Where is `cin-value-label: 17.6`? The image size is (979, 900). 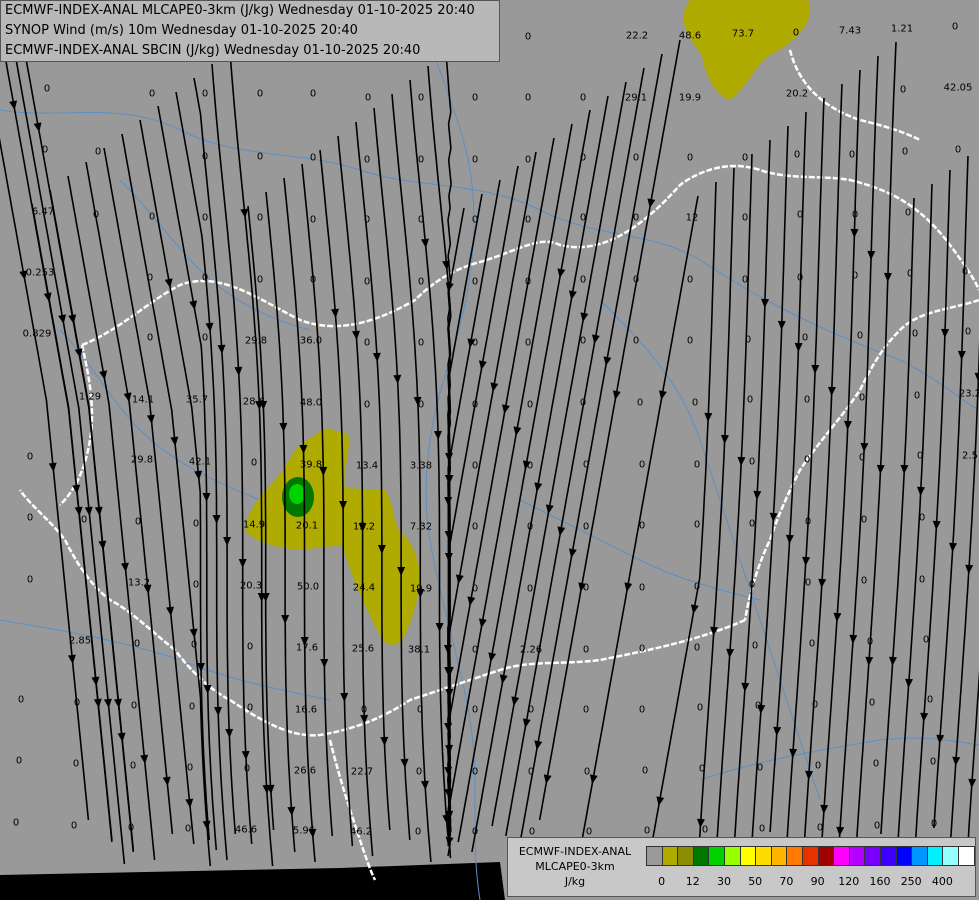 cin-value-label: 17.6 is located at coordinates (307, 648).